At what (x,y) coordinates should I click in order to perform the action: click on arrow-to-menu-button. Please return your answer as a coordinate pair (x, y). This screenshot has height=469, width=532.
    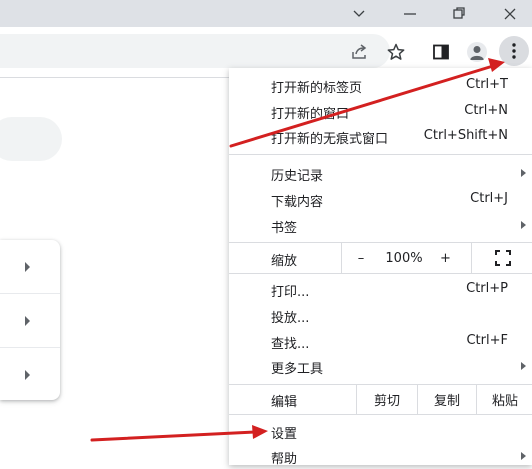
    Looking at the image, I should click on (367, 103).